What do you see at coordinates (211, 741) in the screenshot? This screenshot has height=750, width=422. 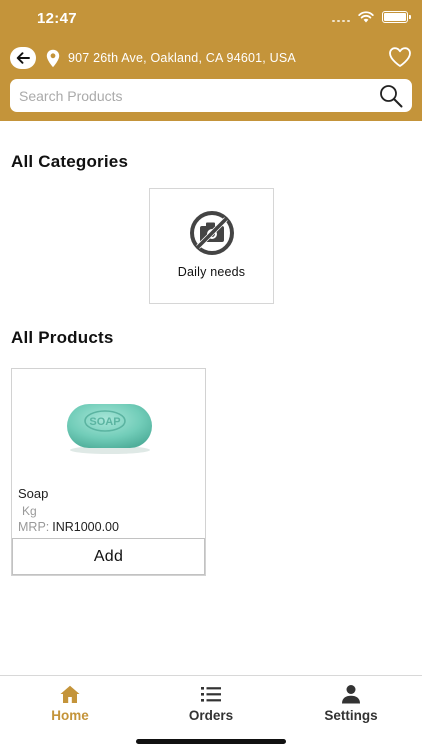 I see `home-indicator` at bounding box center [211, 741].